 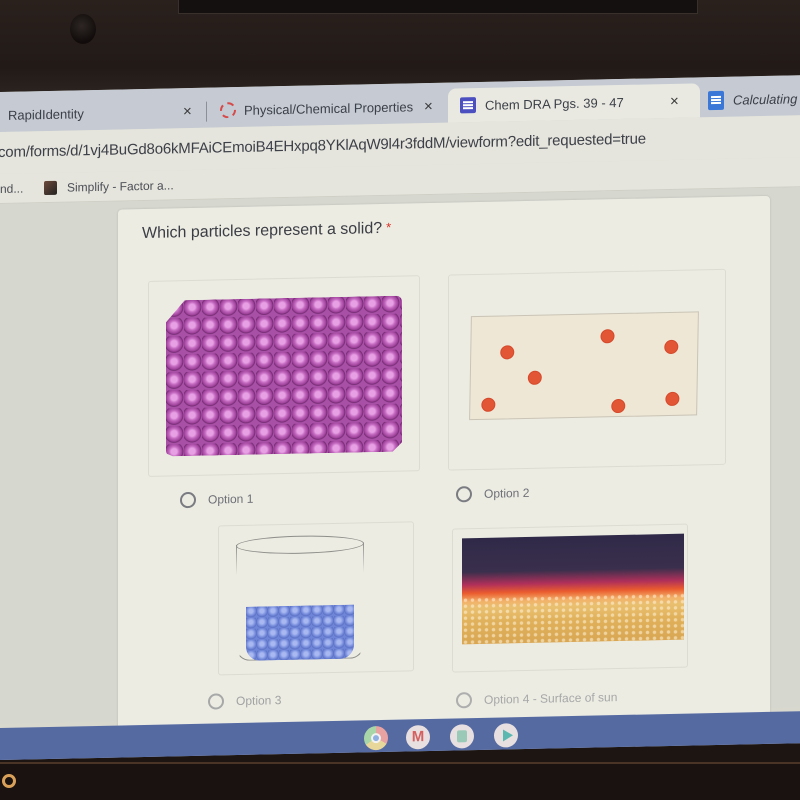 I want to click on option-1: Option 1, so click(x=216, y=500).